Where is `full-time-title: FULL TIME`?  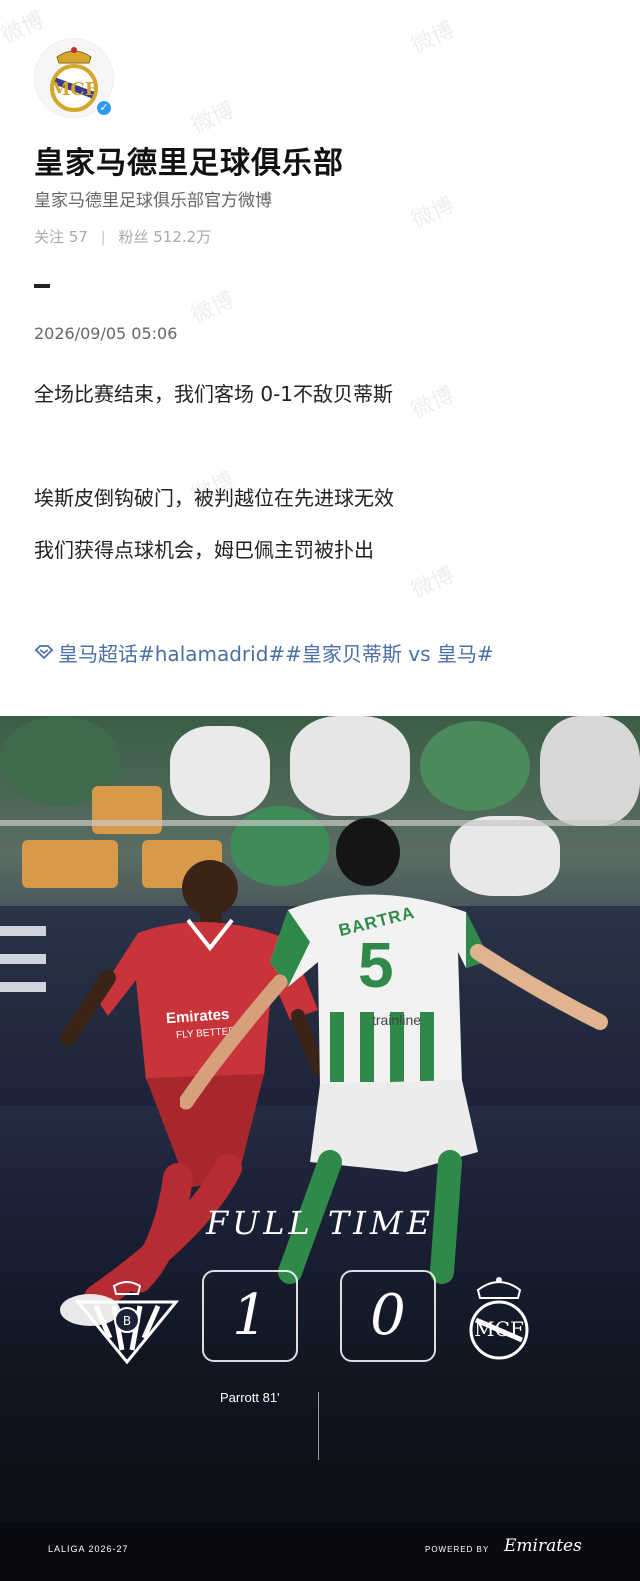
full-time-title: FULL TIME is located at coordinates (320, 1223).